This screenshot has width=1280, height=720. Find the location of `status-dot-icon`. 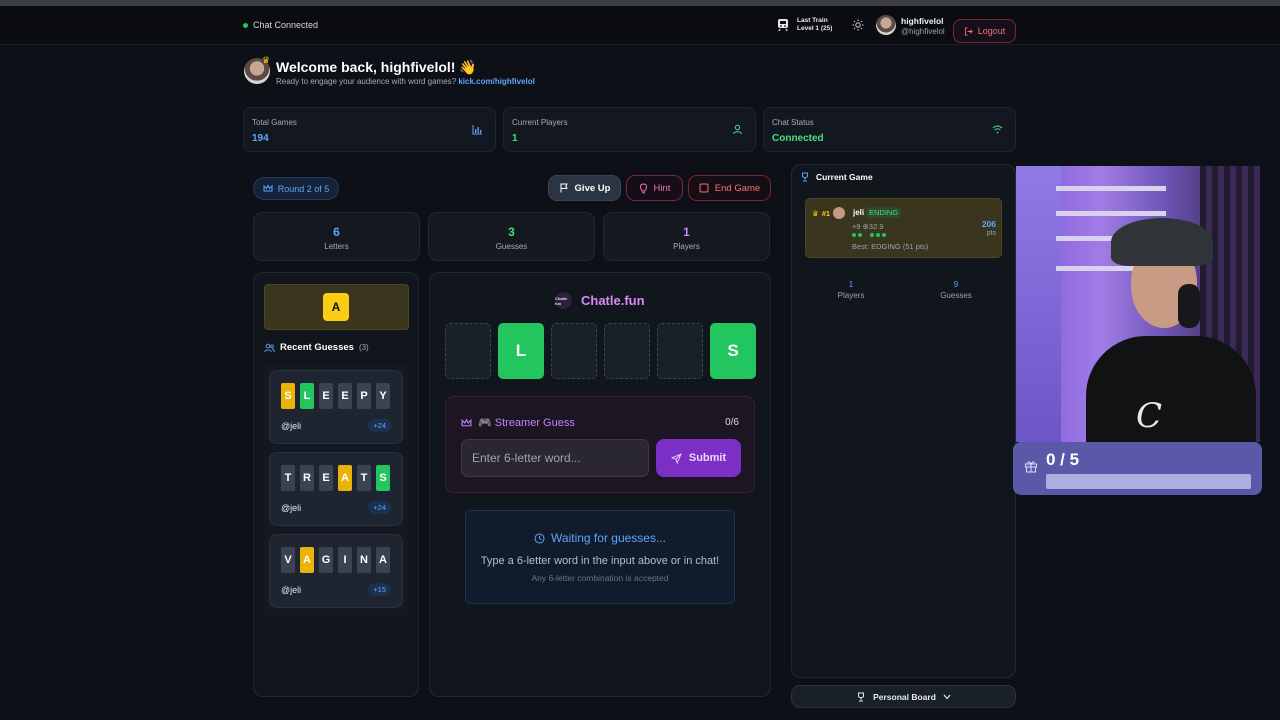

status-dot-icon is located at coordinates (245, 25).